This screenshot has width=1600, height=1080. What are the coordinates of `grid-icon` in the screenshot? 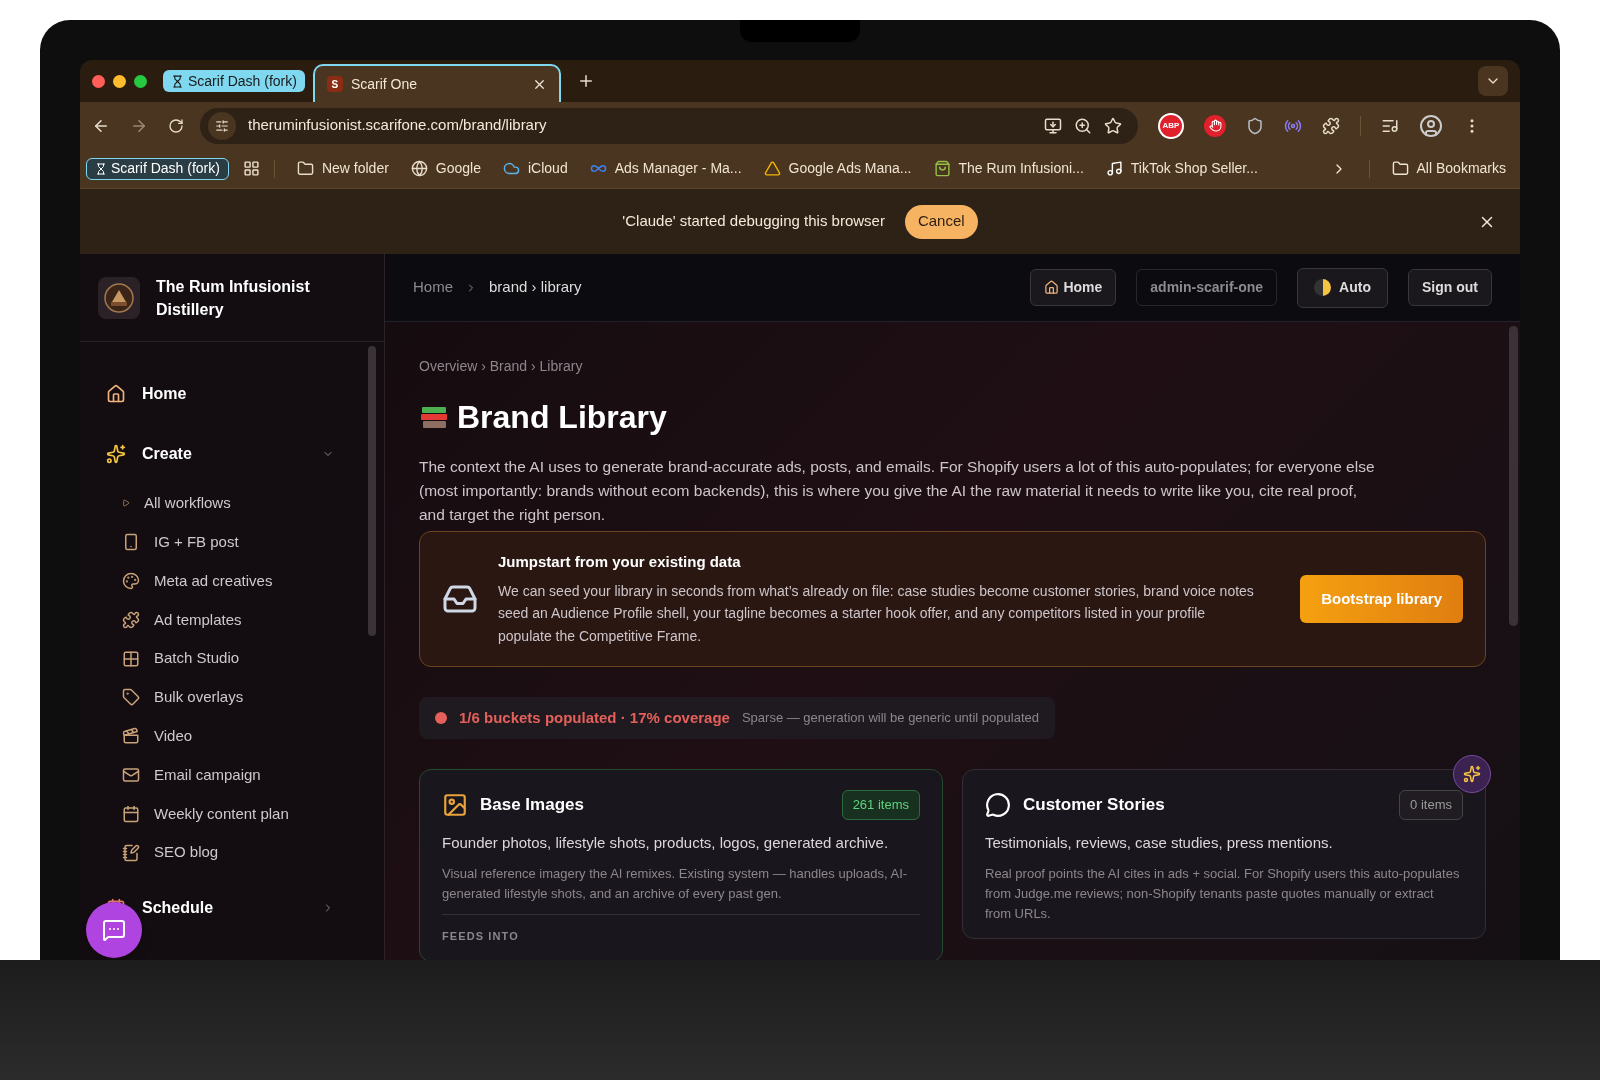 It's located at (131, 658).